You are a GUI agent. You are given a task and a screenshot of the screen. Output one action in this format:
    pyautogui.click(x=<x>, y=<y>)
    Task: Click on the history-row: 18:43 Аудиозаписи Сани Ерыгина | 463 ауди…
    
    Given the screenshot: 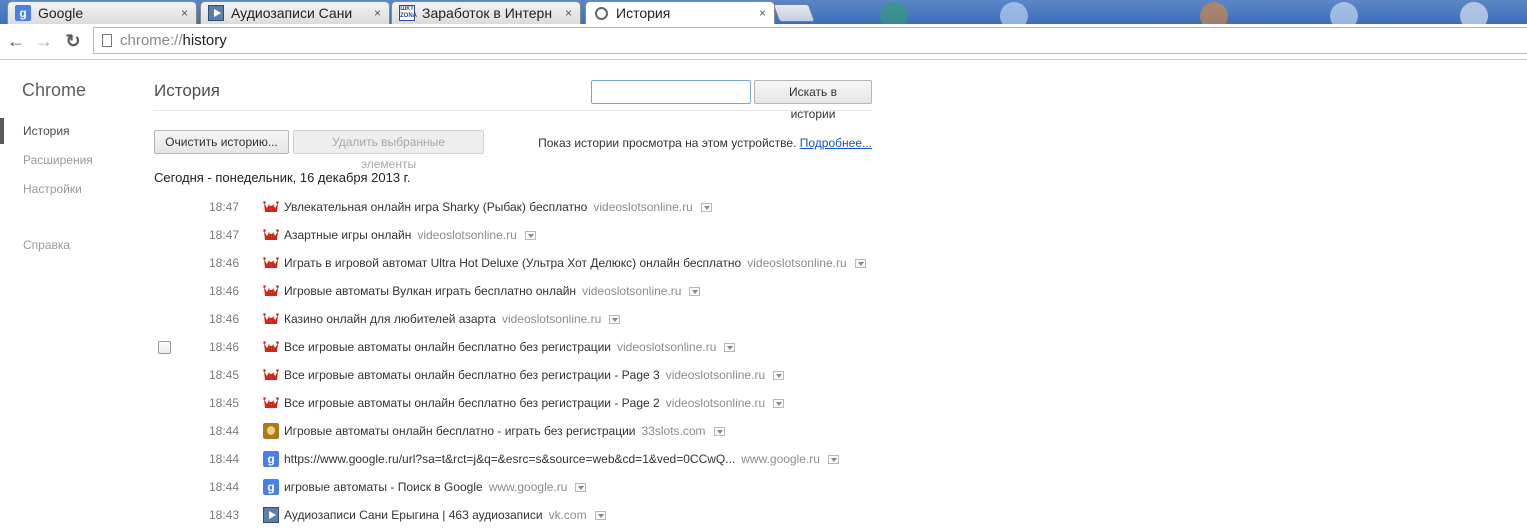 What is the action you would take?
    pyautogui.click(x=514, y=515)
    